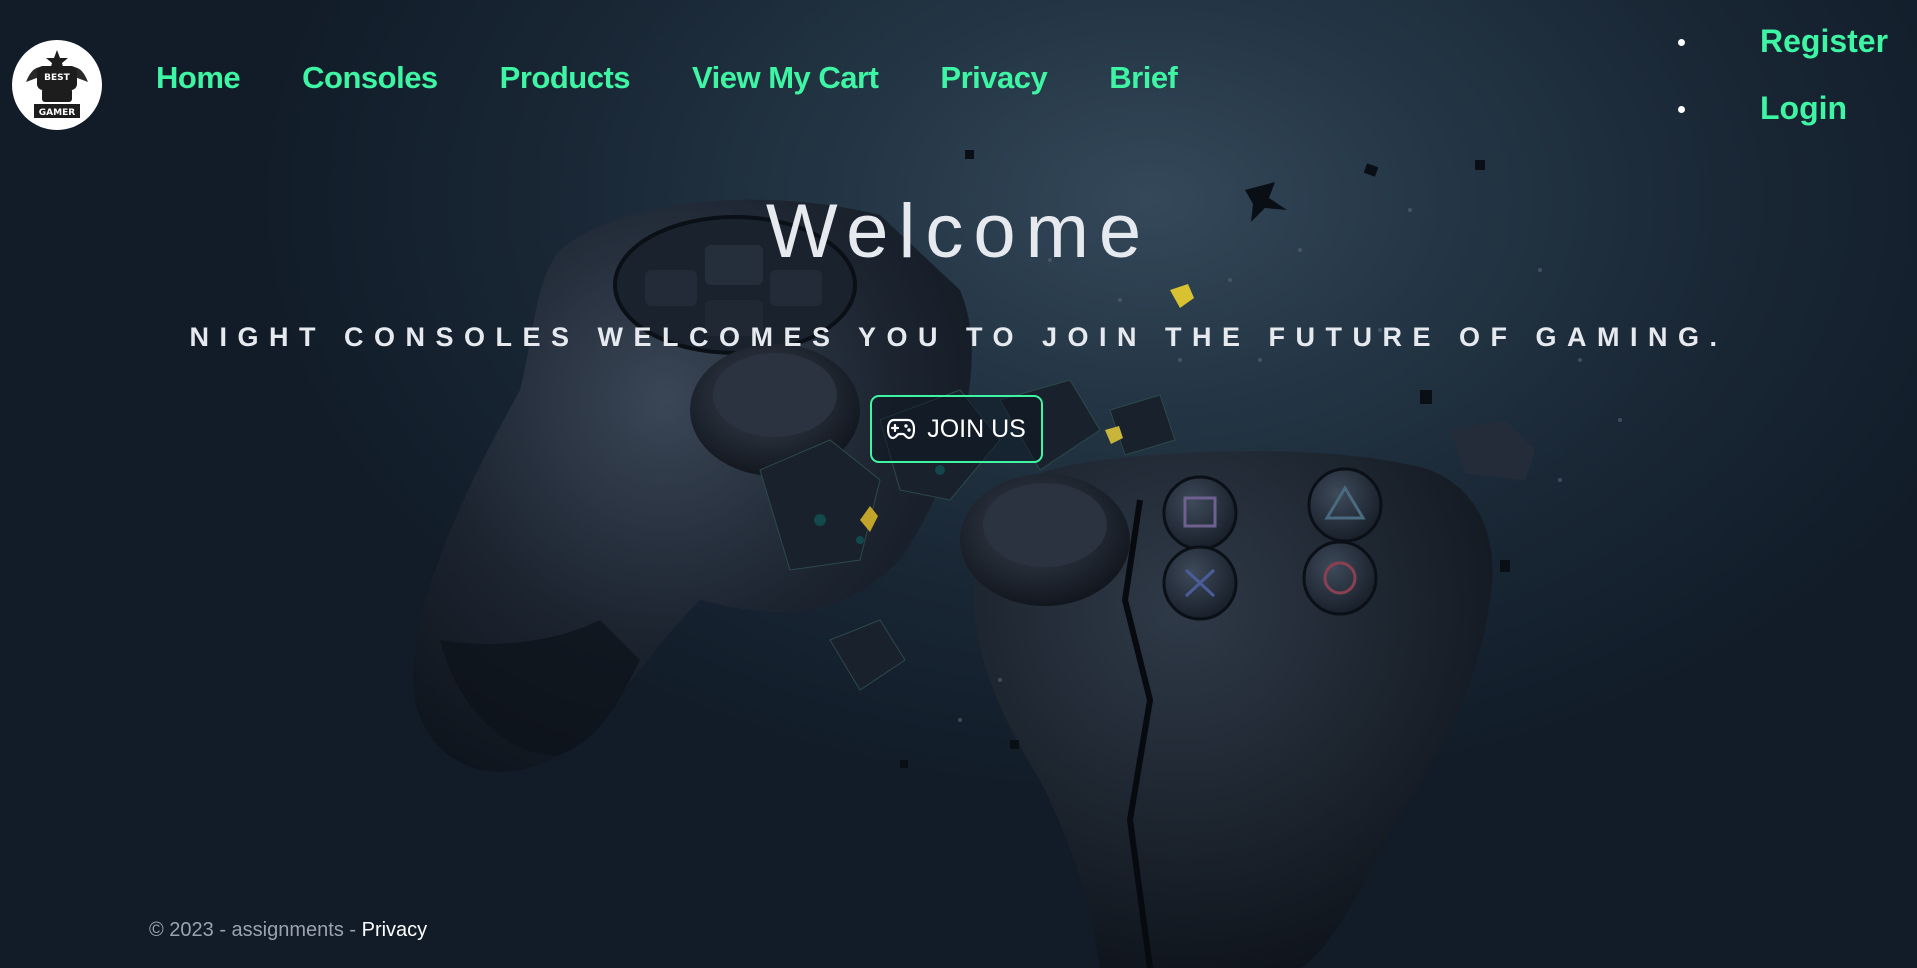  What do you see at coordinates (198, 78) in the screenshot?
I see `nav-home-link: Home` at bounding box center [198, 78].